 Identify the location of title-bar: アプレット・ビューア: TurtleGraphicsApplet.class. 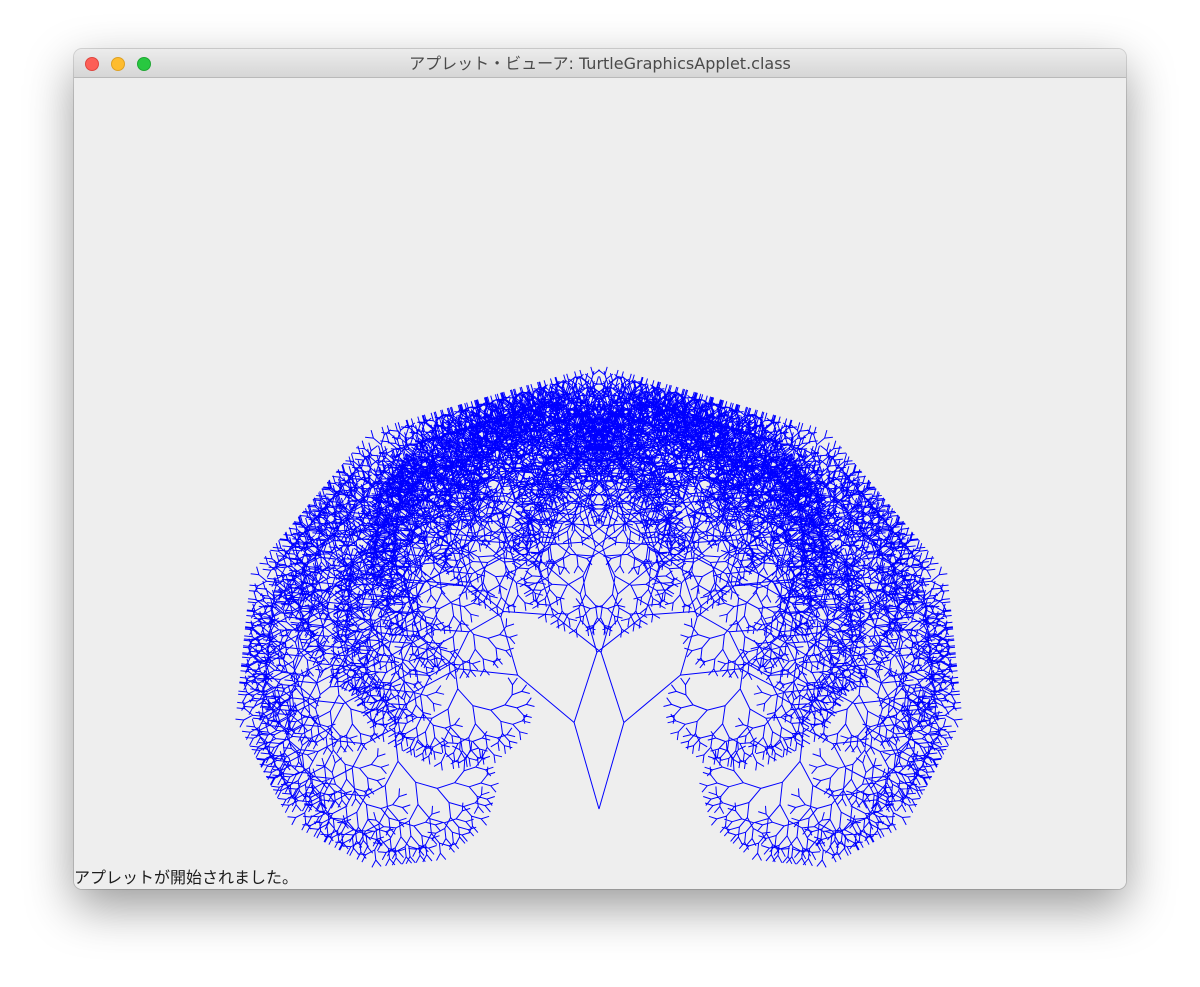
(600, 63).